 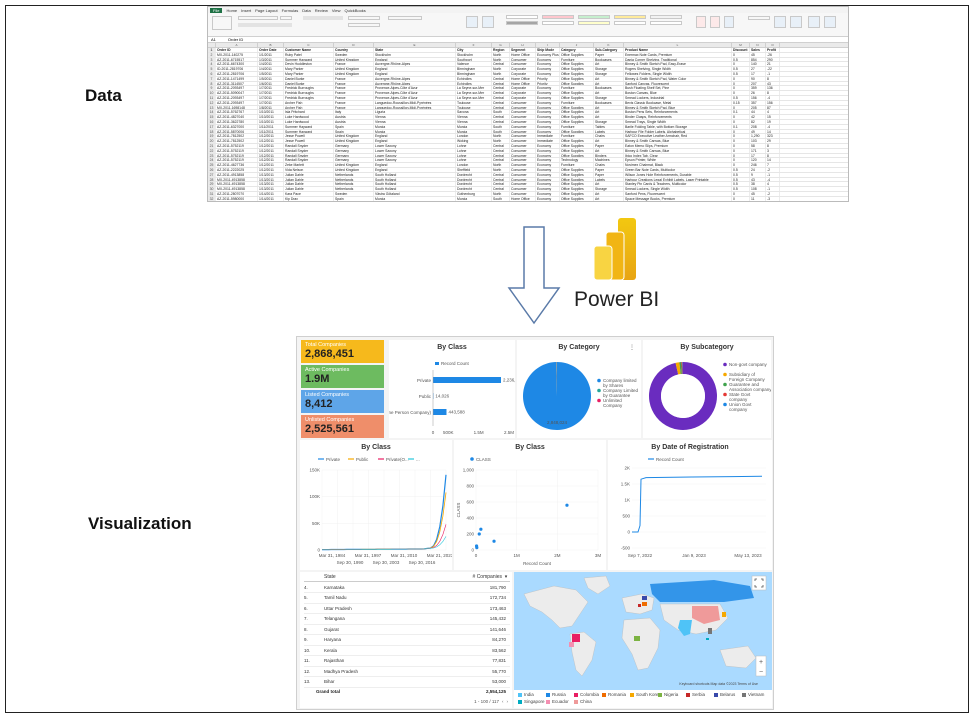 I want to click on cell: 17, so click(x=758, y=73).